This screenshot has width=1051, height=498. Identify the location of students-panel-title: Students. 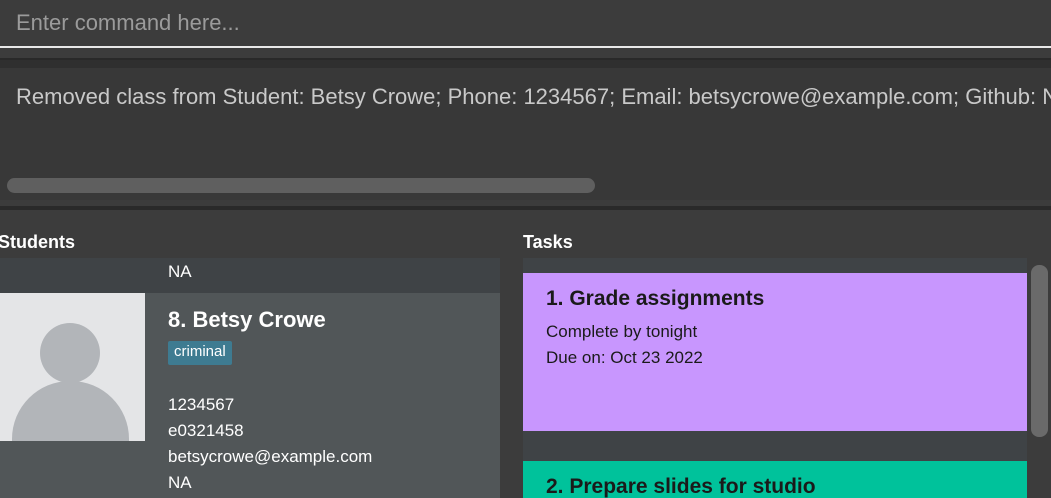
(38, 242).